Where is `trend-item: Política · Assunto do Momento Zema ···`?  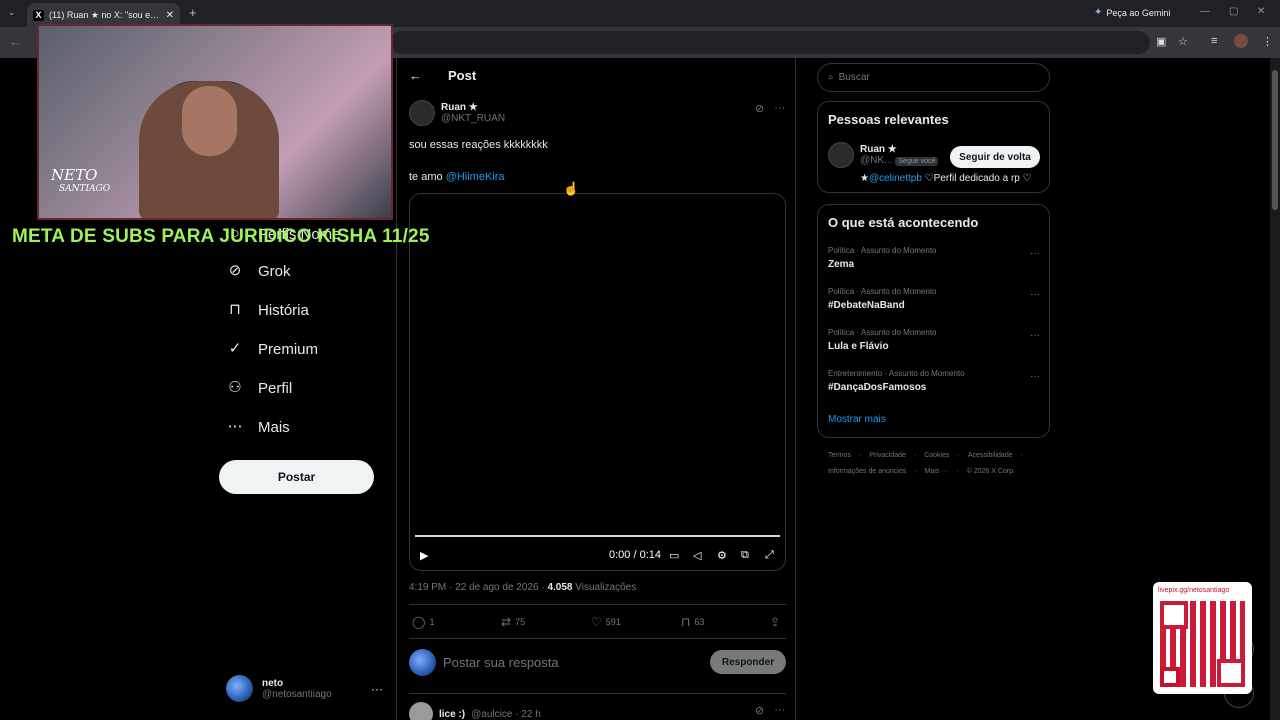 trend-item: Política · Assunto do Momento Zema ··· is located at coordinates (934, 258).